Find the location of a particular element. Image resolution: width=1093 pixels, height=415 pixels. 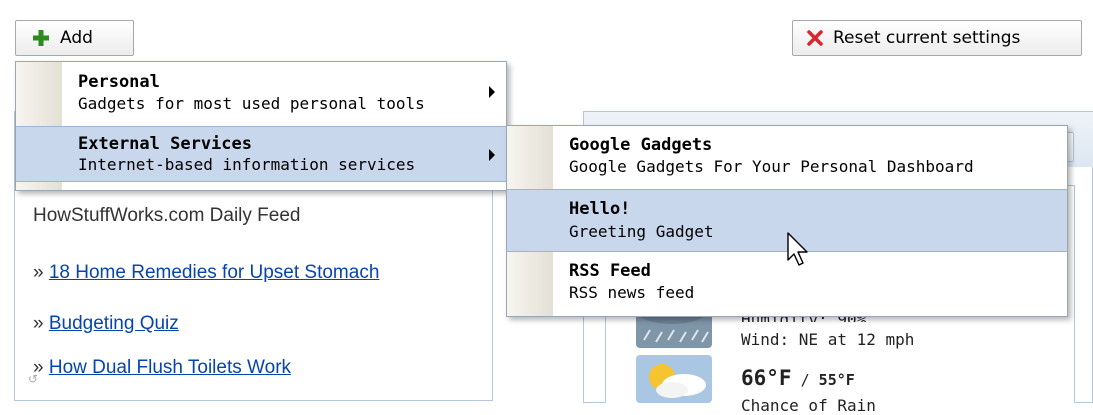

feed-link: Budgeting Quiz is located at coordinates (114, 323).